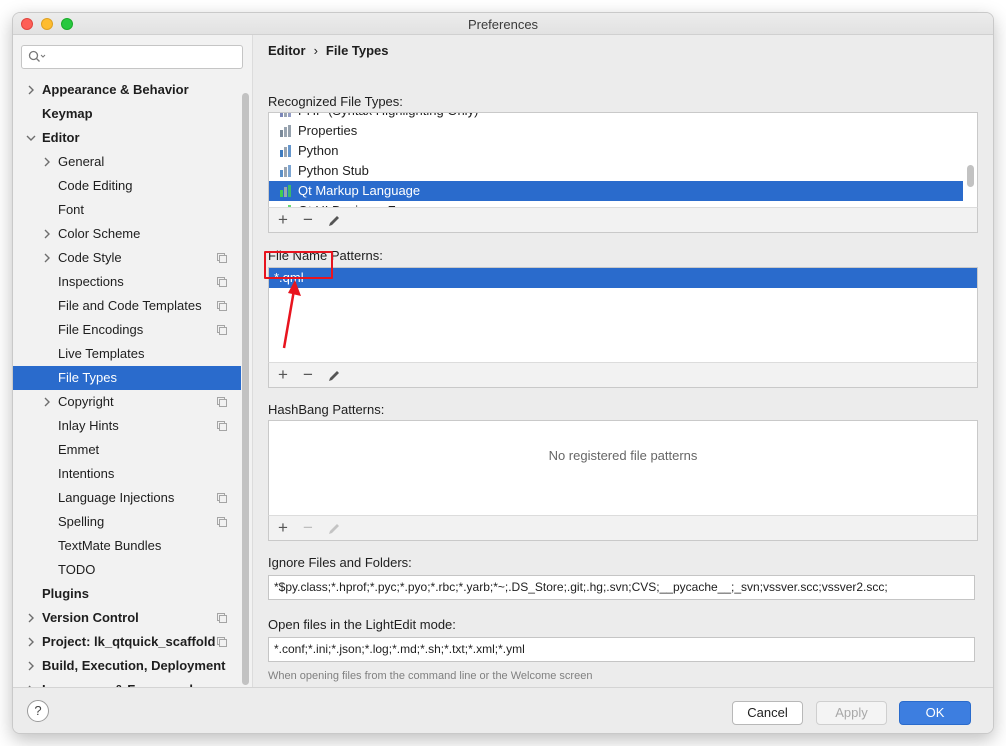  I want to click on sidebar-item-label: Emmet, so click(79, 449).